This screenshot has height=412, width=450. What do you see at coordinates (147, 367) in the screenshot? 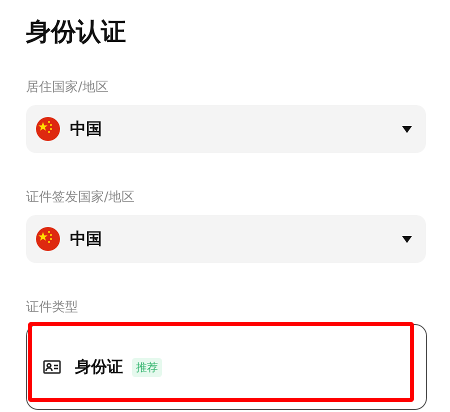
I see `recommended-badge: 推荐` at bounding box center [147, 367].